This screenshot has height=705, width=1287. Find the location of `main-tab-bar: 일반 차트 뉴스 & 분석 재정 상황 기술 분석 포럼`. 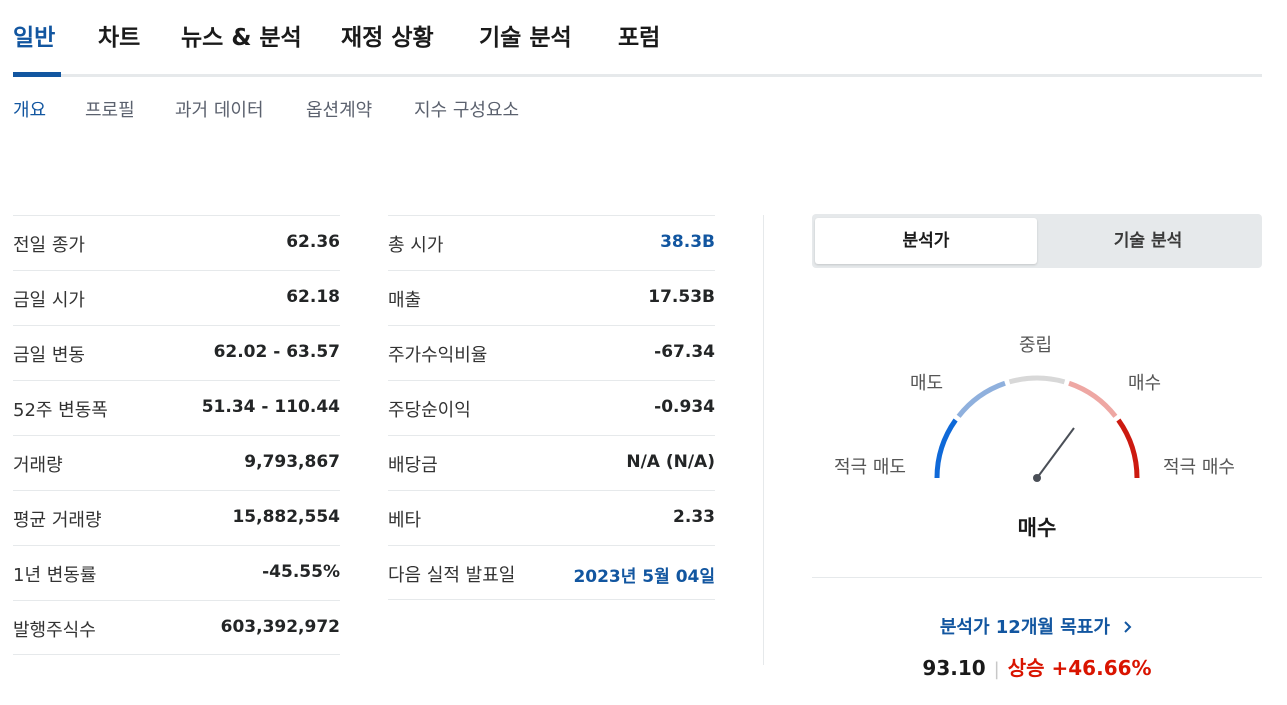

main-tab-bar: 일반 차트 뉴스 & 분석 재정 상황 기술 분석 포럼 is located at coordinates (637, 38).